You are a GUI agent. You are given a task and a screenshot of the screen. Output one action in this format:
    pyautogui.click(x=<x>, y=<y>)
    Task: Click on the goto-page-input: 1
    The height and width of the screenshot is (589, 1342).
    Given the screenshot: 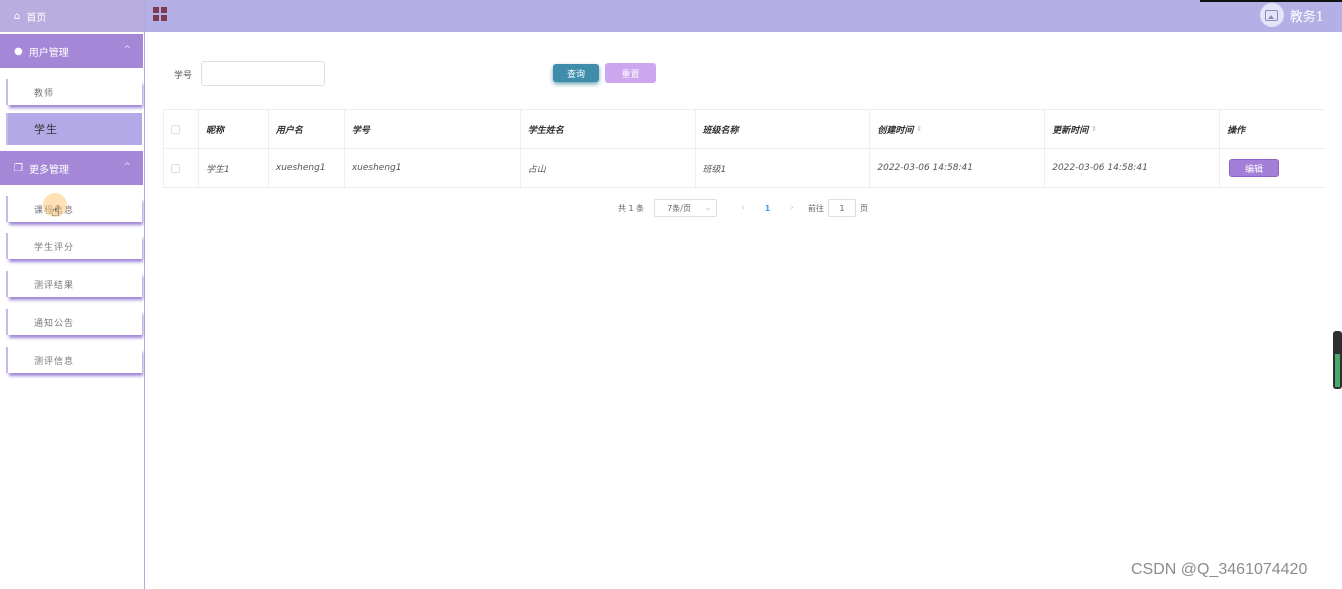 What is the action you would take?
    pyautogui.click(x=841, y=208)
    